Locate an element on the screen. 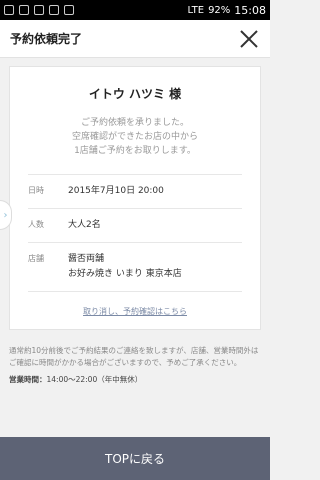 Image resolution: width=320 pixels, height=480 pixels. status-icons-right: LTE 92% 15:08 is located at coordinates (226, 10).